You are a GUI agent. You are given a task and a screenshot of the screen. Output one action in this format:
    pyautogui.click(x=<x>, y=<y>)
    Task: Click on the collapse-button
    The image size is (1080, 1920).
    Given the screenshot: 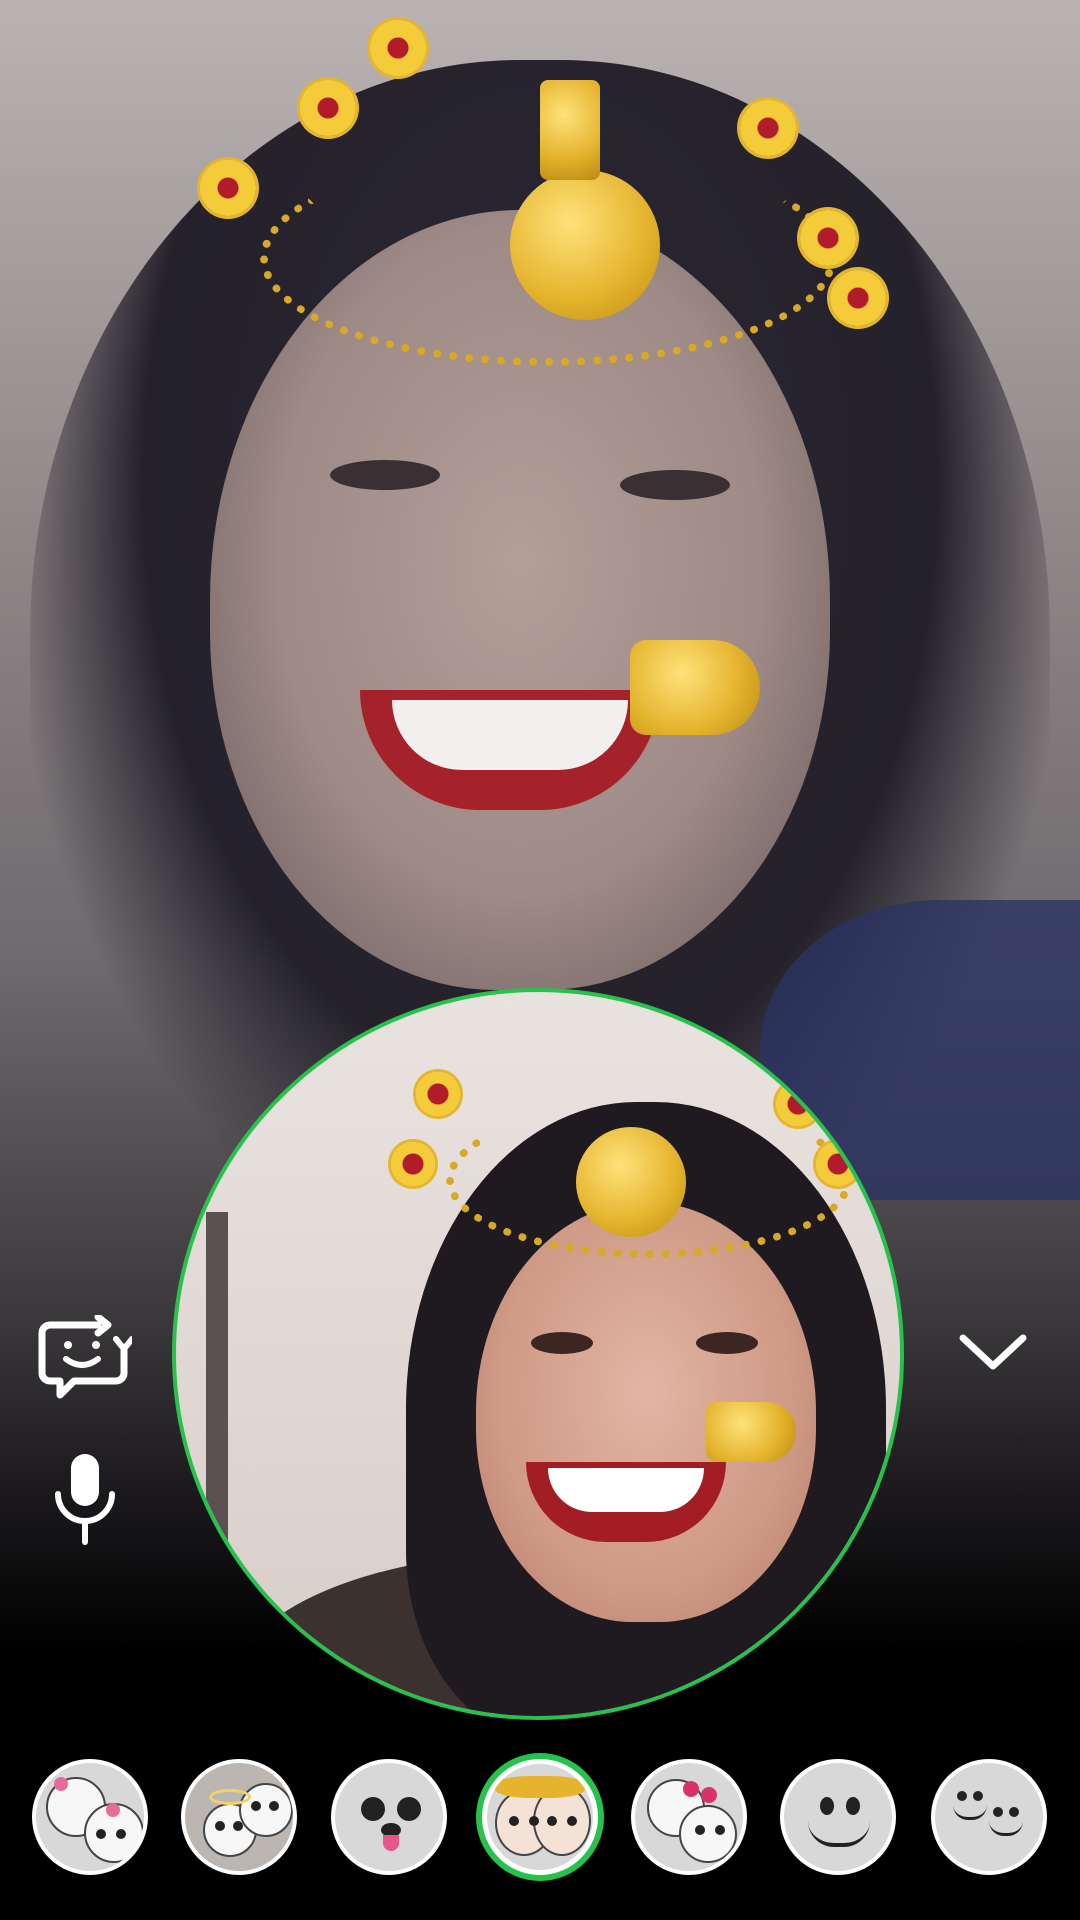 What is the action you would take?
    pyautogui.click(x=993, y=1352)
    